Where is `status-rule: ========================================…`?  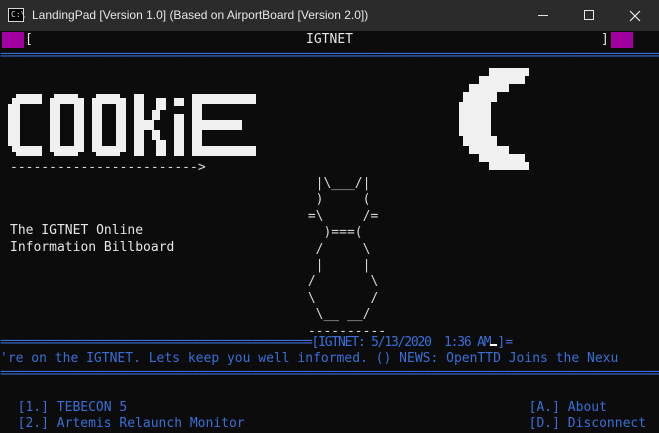
status-rule: ========================================… is located at coordinates (329, 343).